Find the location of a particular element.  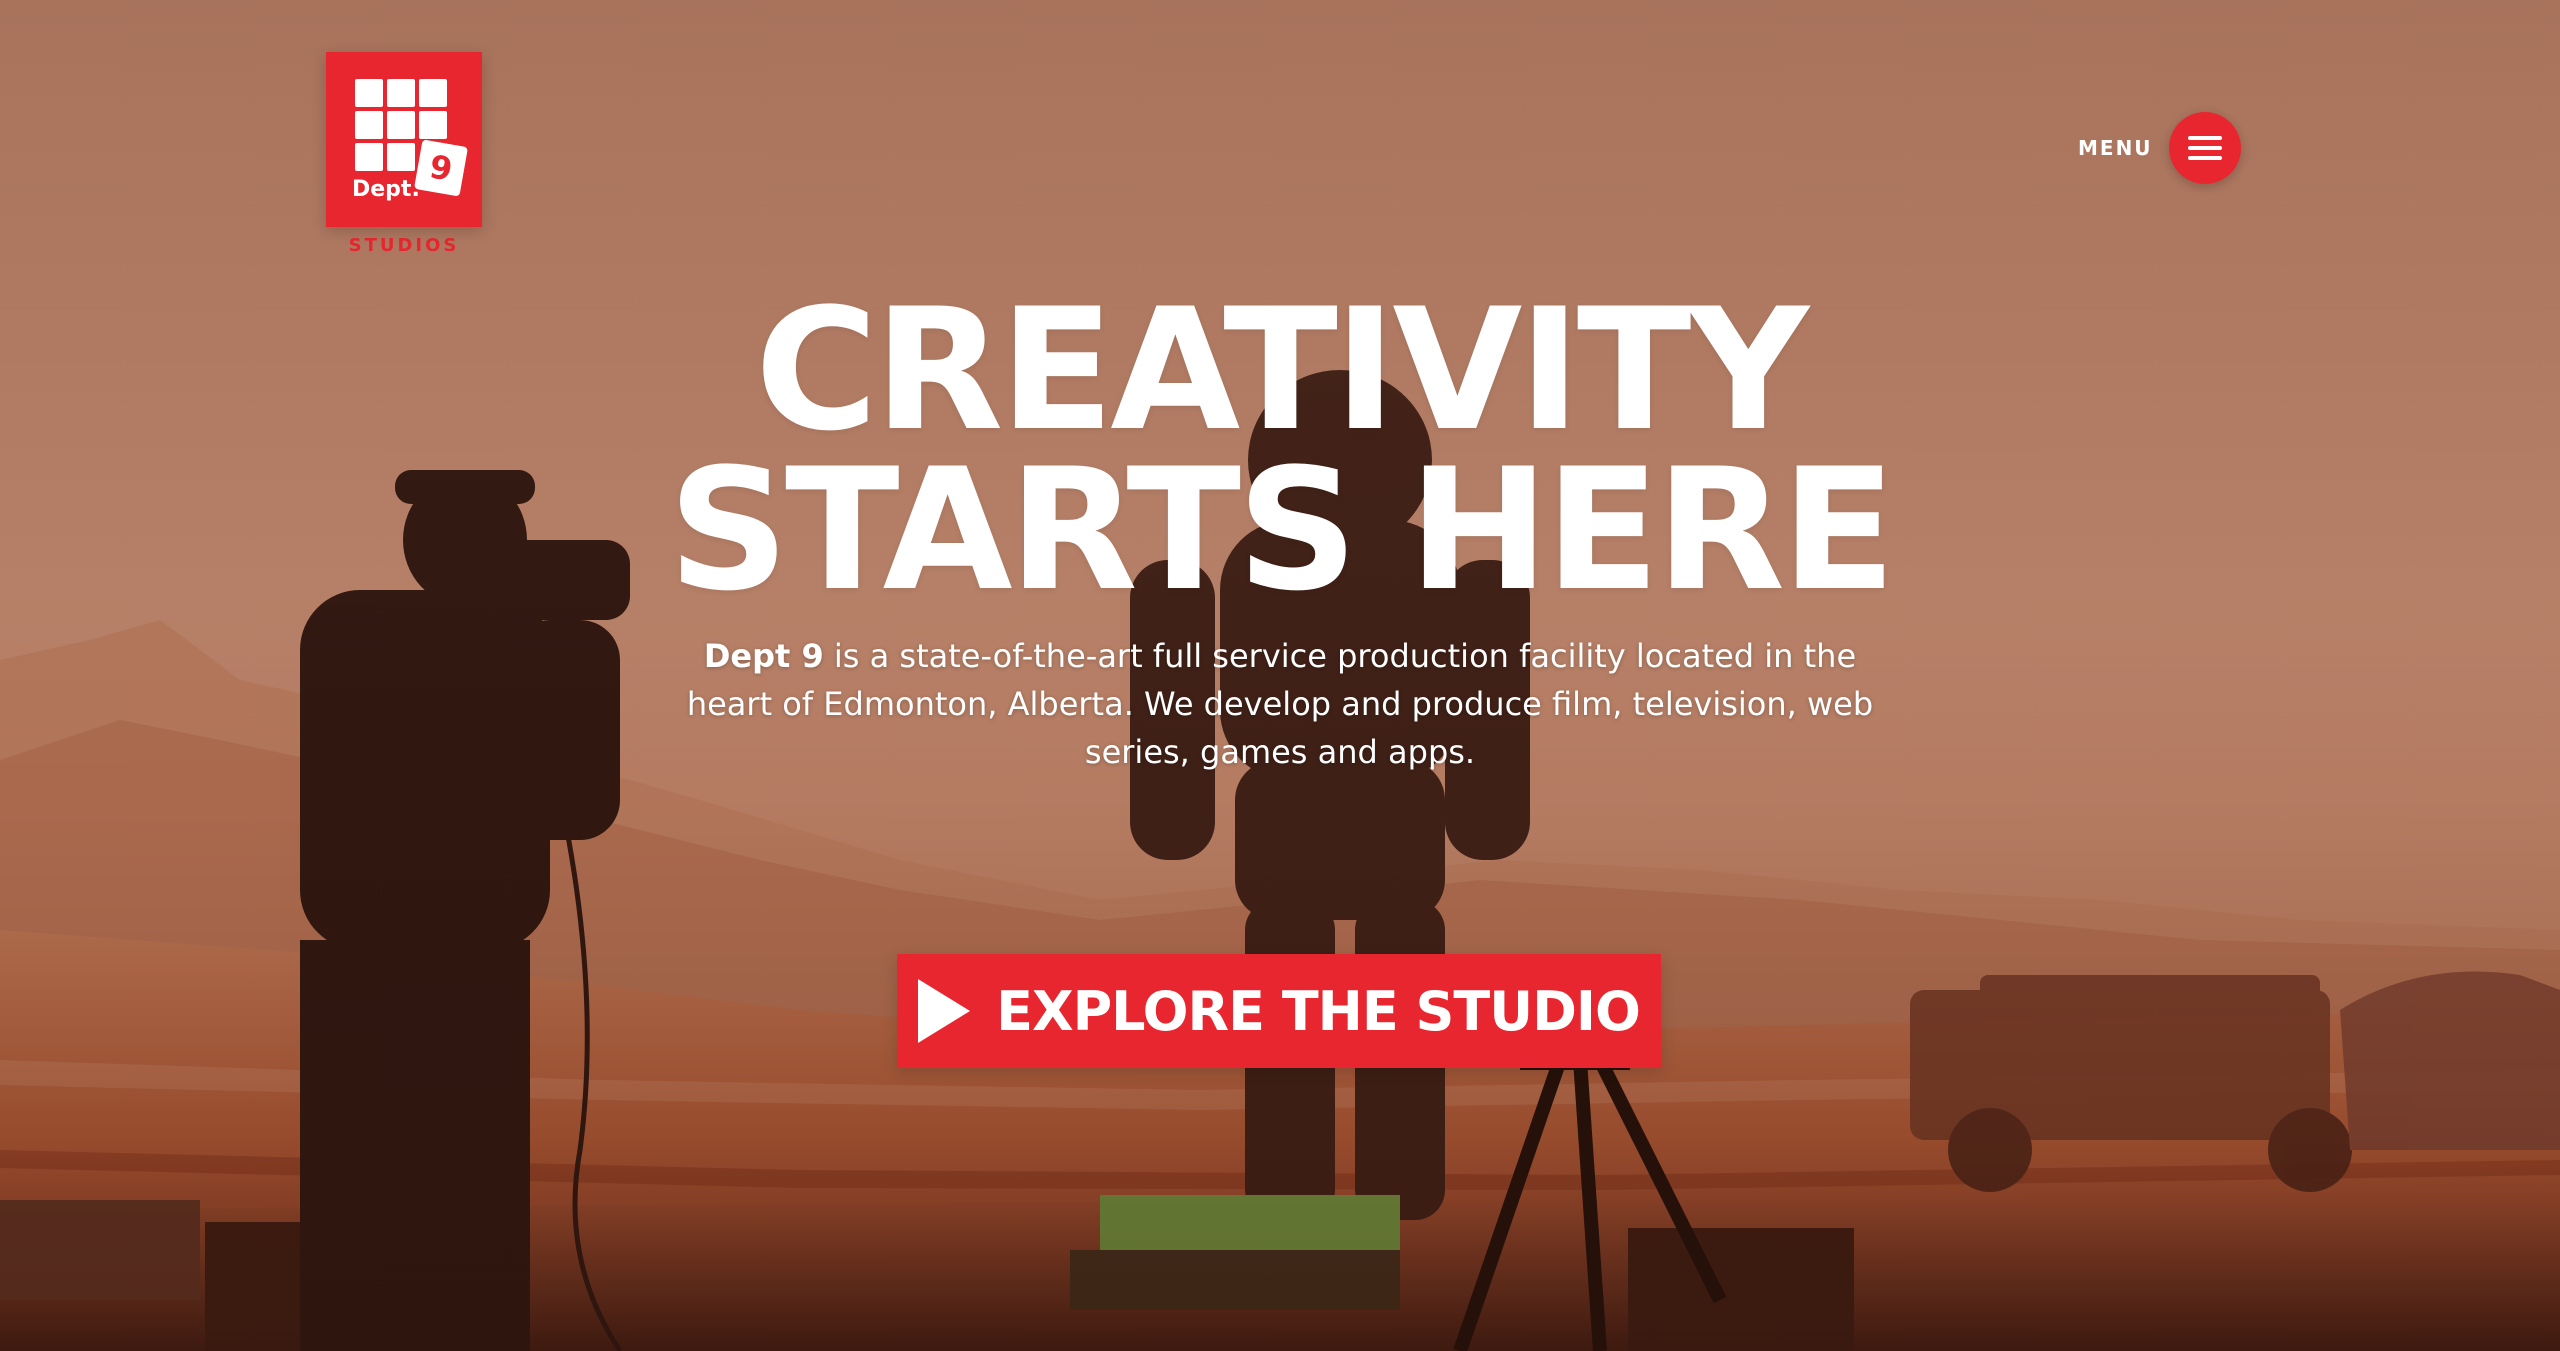

hero-title-line-1: CREATIVITY is located at coordinates (1281, 370).